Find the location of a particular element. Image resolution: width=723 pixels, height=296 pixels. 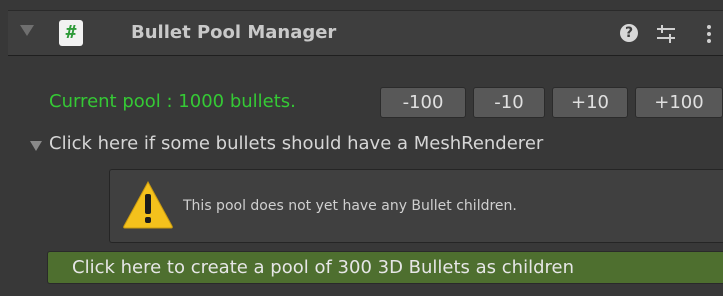

decrement-100-button: -100 is located at coordinates (423, 102).